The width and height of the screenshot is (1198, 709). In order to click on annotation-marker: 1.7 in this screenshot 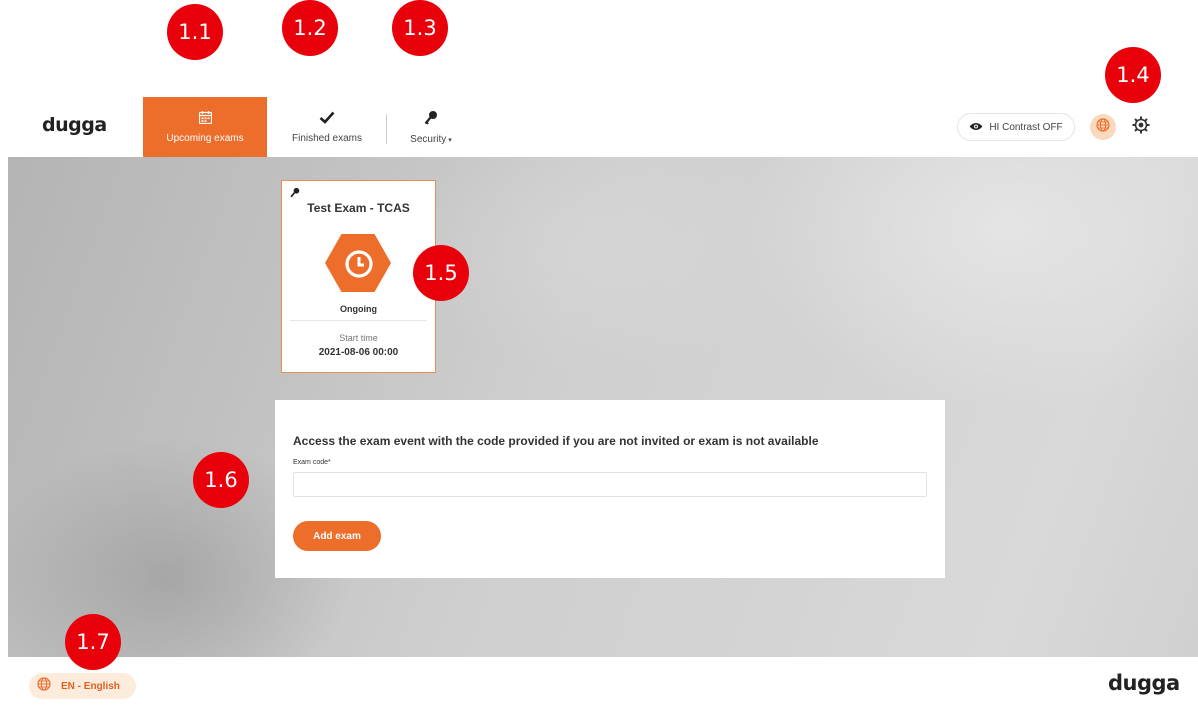, I will do `click(93, 642)`.